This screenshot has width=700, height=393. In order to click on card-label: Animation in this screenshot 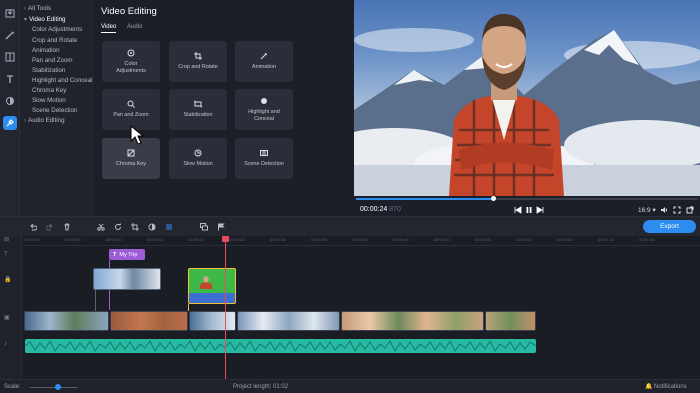, I will do `click(264, 67)`.